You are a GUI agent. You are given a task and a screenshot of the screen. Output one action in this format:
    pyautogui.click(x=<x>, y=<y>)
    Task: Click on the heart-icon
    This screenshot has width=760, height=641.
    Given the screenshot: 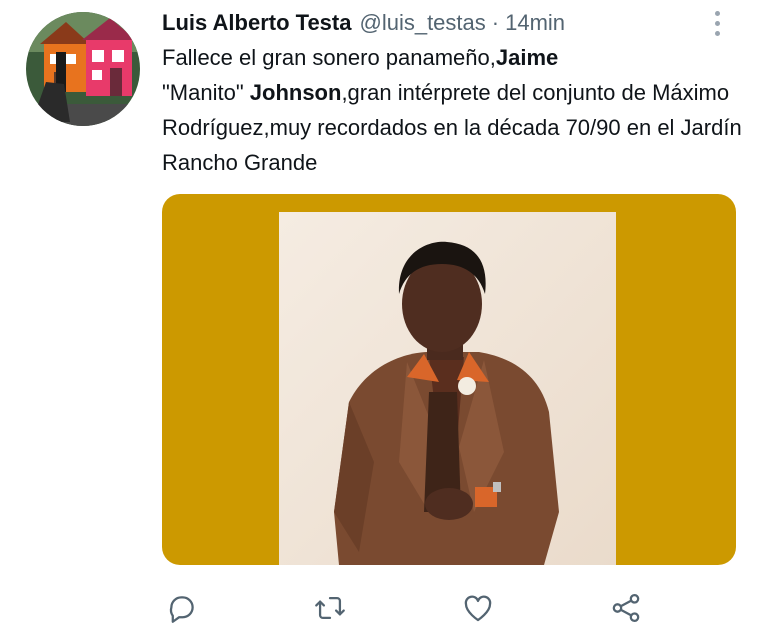 What is the action you would take?
    pyautogui.click(x=478, y=608)
    